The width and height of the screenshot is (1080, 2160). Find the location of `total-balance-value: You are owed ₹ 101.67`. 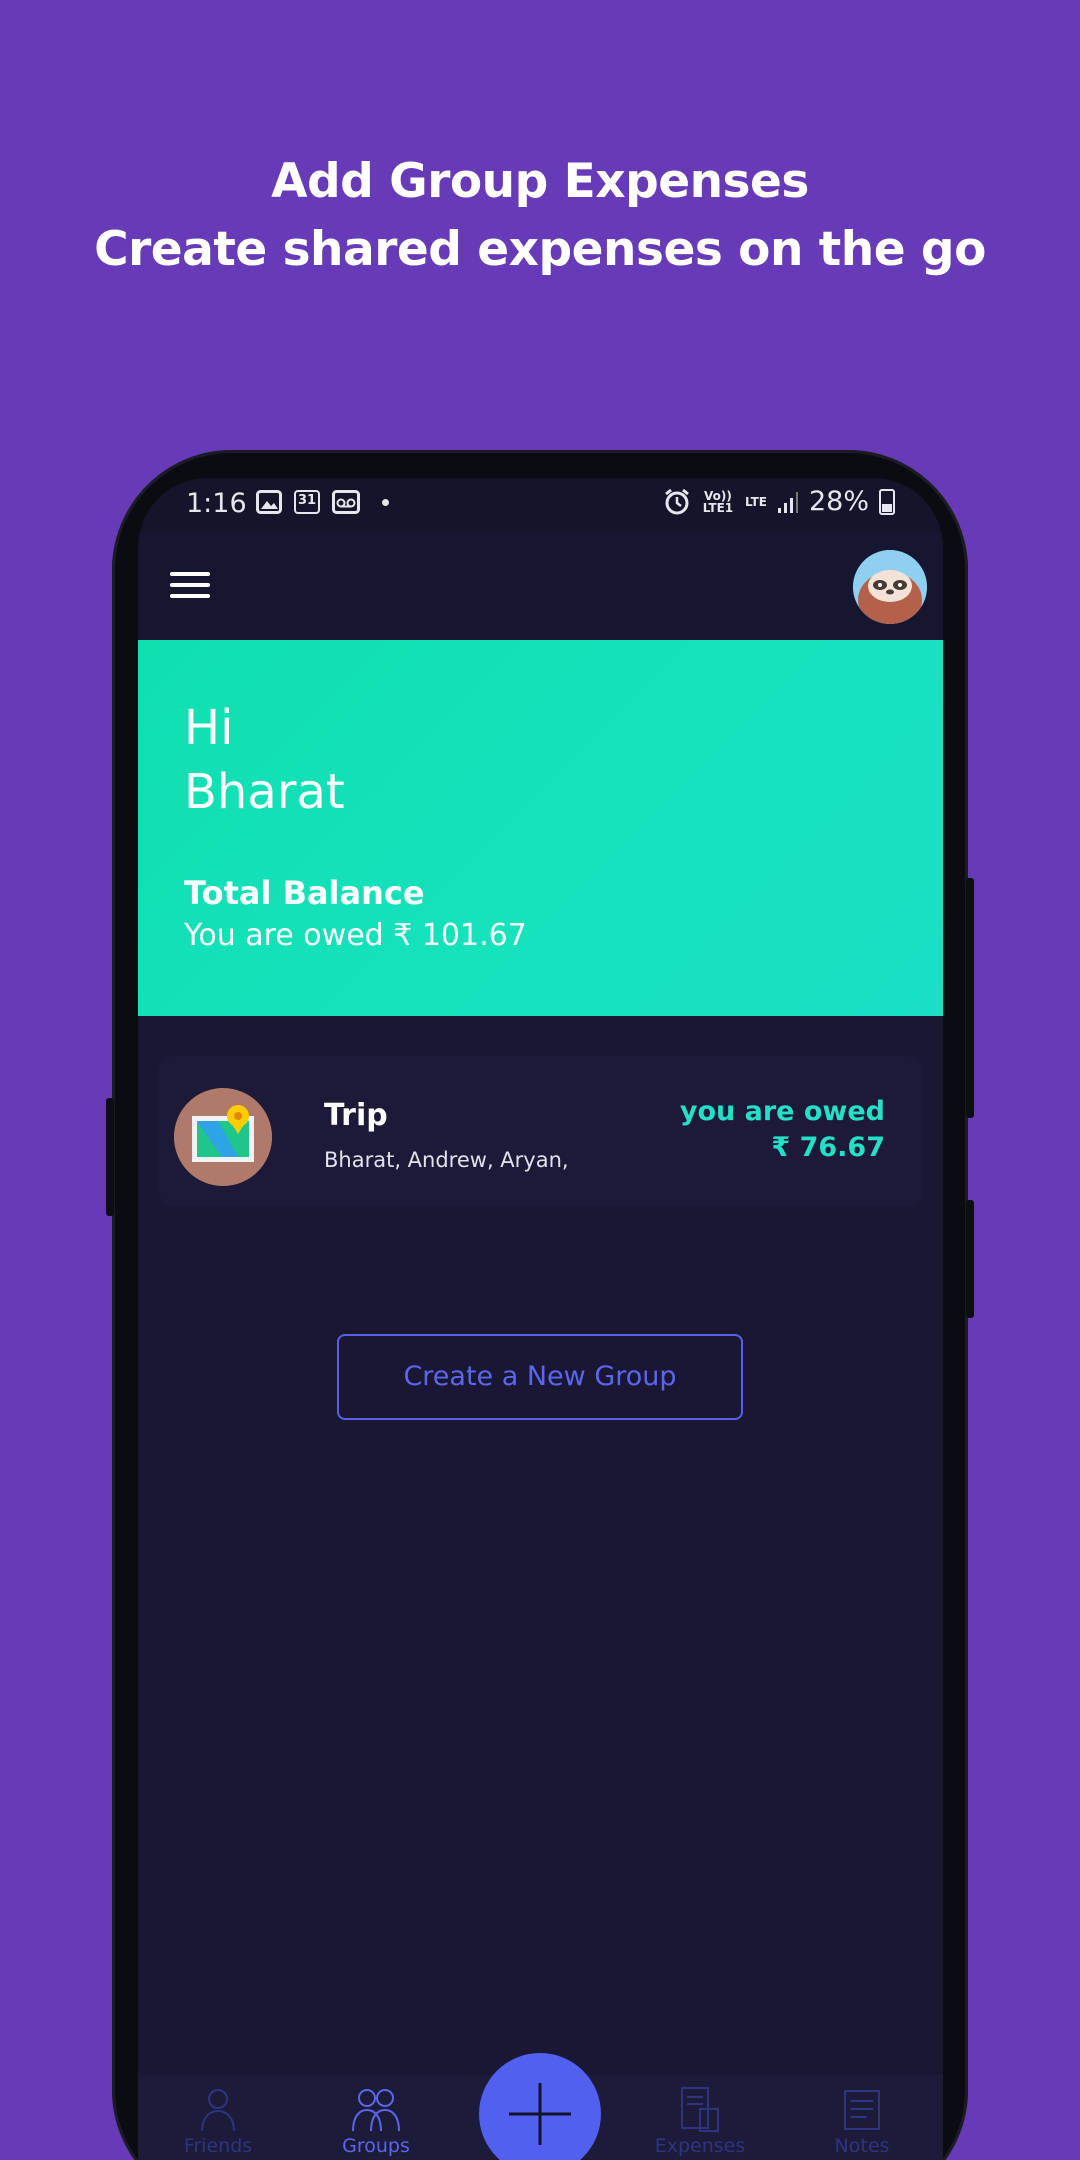

total-balance-value: You are owed ₹ 101.67 is located at coordinates (355, 935).